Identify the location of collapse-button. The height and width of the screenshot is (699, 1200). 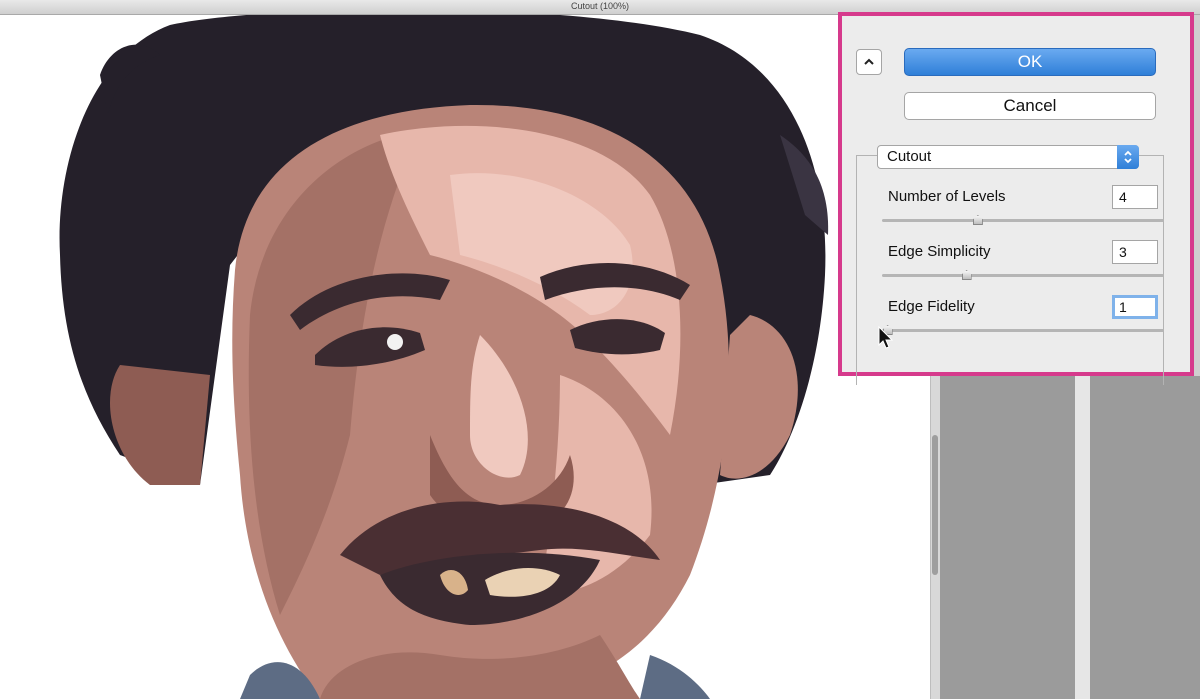
(869, 62).